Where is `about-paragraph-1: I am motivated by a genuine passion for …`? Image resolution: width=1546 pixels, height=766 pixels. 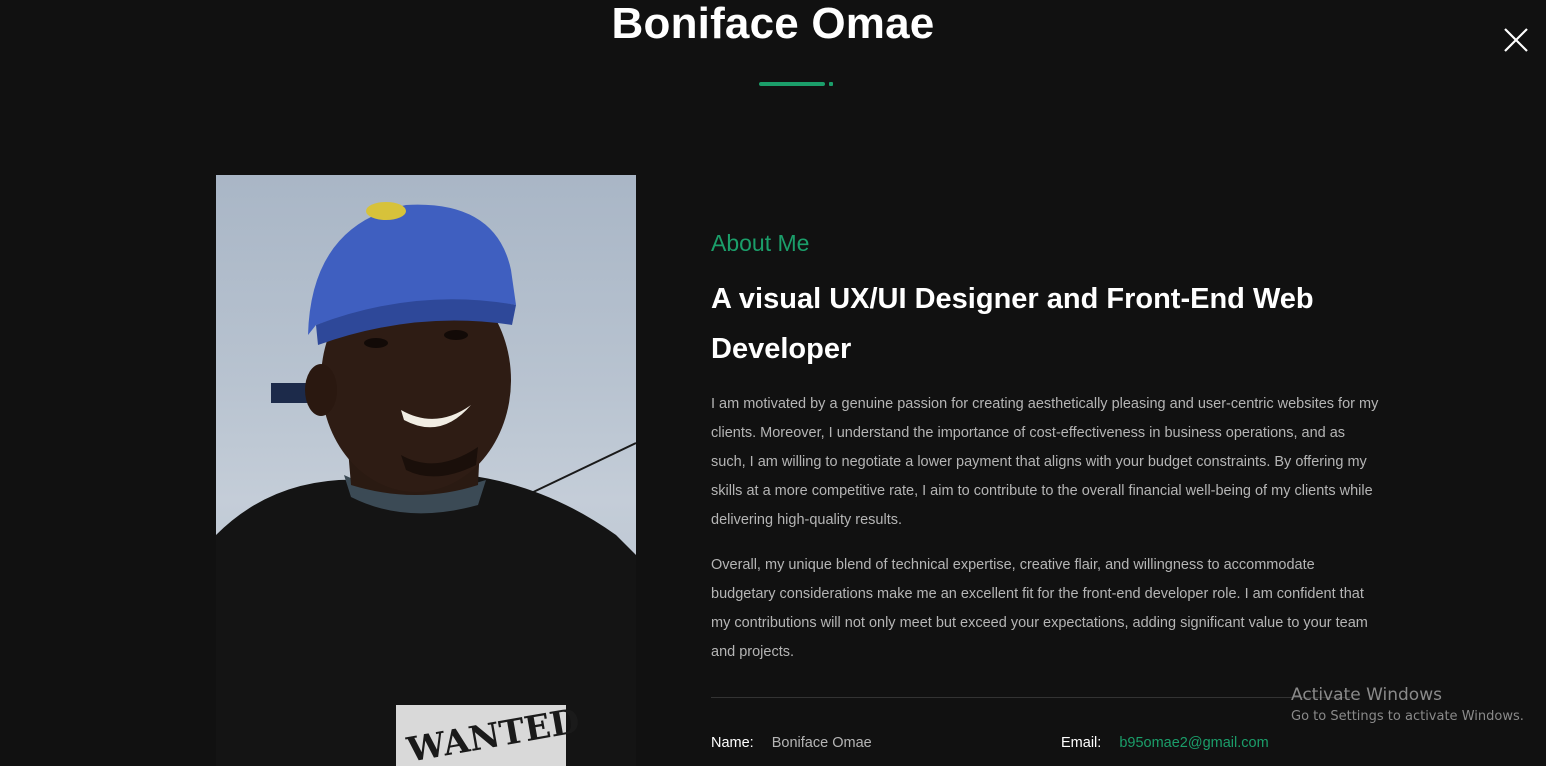
about-paragraph-1: I am motivated by a genuine passion for … is located at coordinates (1045, 462).